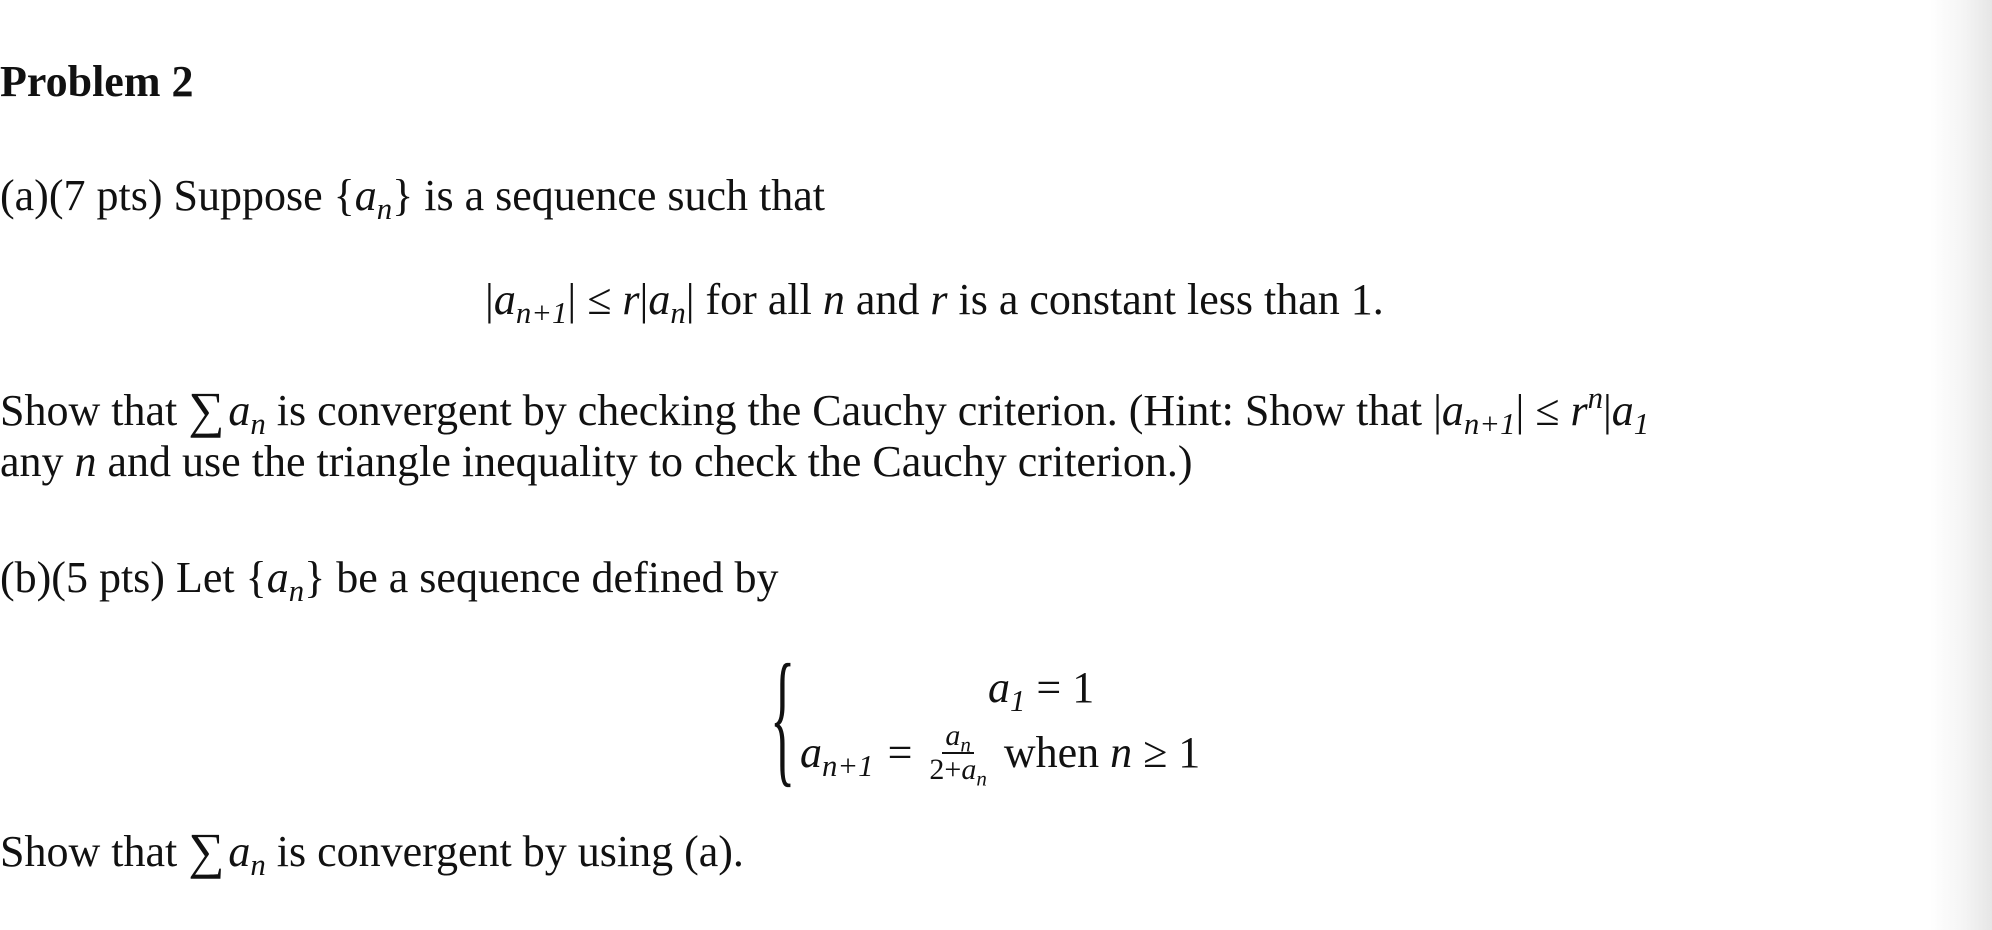 This screenshot has width=1992, height=930. What do you see at coordinates (1547, 410) in the screenshot?
I see `hint-leq: ≤` at bounding box center [1547, 410].